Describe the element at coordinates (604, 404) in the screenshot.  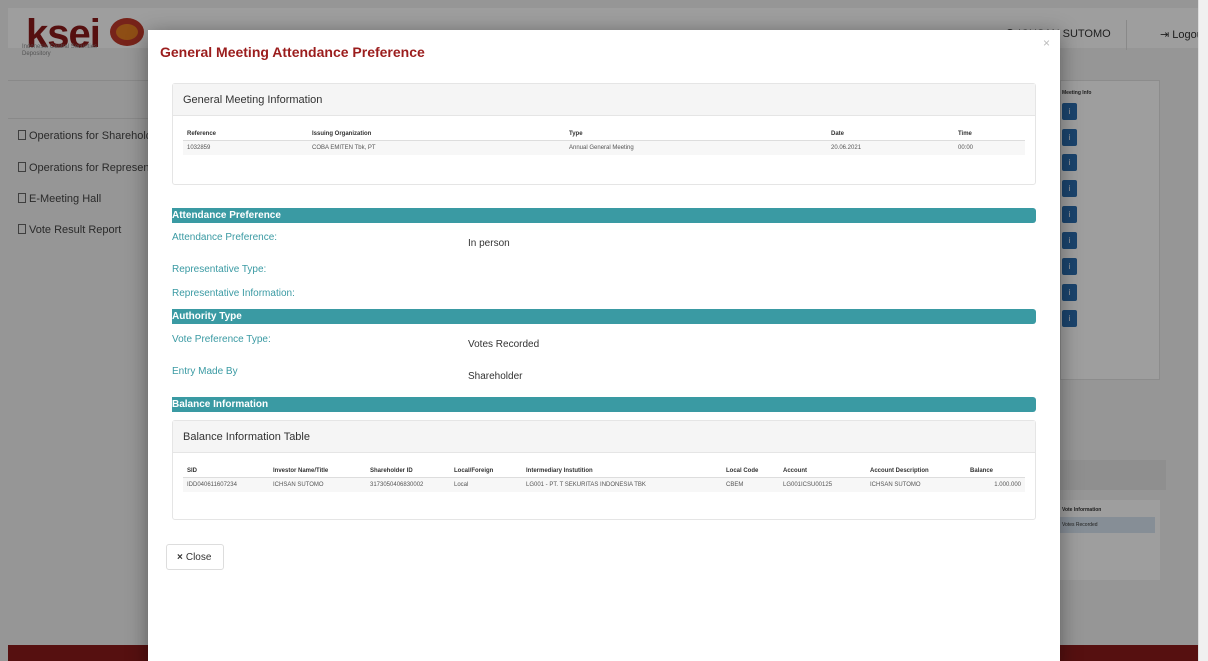
I see `section-balance-information: Balance Information` at that location.